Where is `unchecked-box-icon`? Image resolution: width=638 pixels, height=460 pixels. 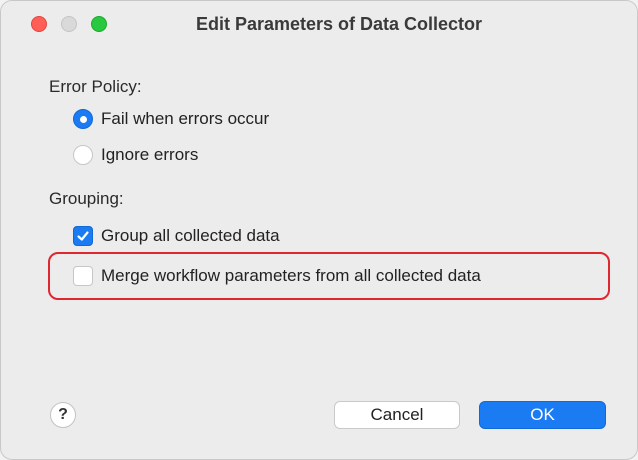 unchecked-box-icon is located at coordinates (83, 276).